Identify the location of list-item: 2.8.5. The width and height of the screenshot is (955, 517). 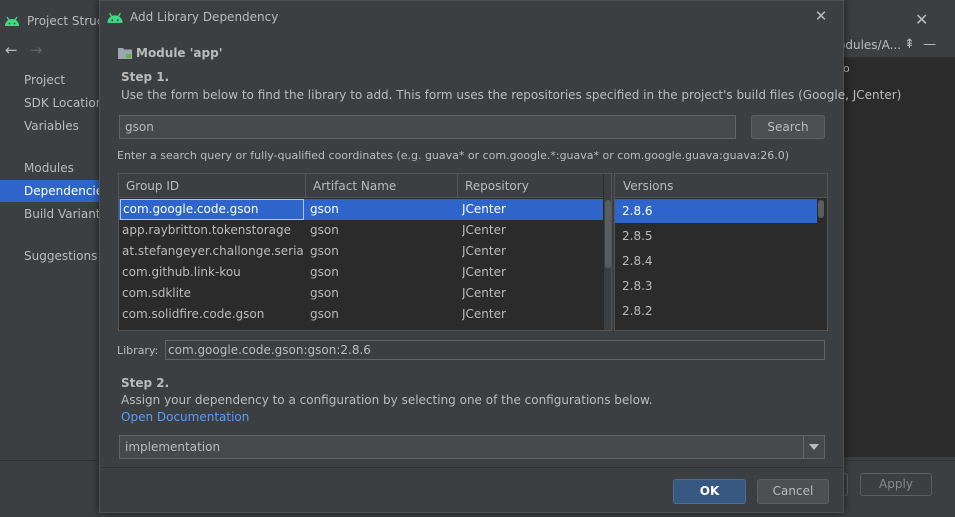
(716, 236).